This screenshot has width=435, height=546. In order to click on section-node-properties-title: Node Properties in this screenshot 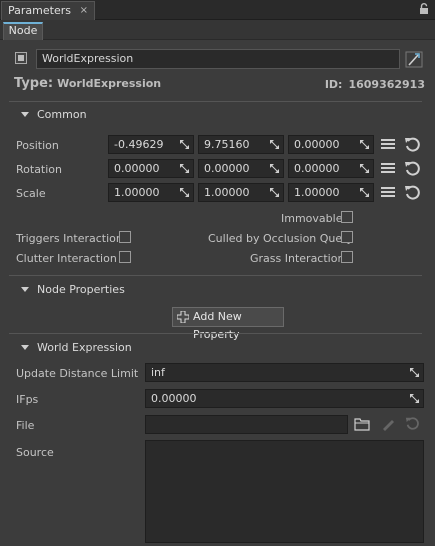, I will do `click(81, 289)`.